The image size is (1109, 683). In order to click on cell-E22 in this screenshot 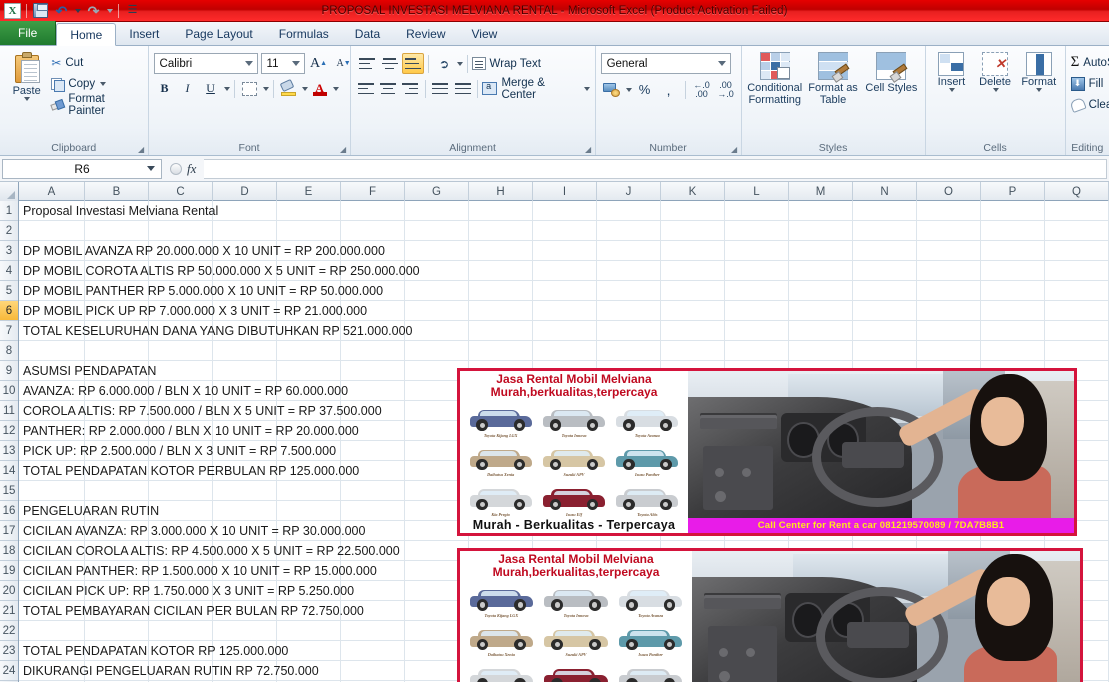, I will do `click(309, 631)`.